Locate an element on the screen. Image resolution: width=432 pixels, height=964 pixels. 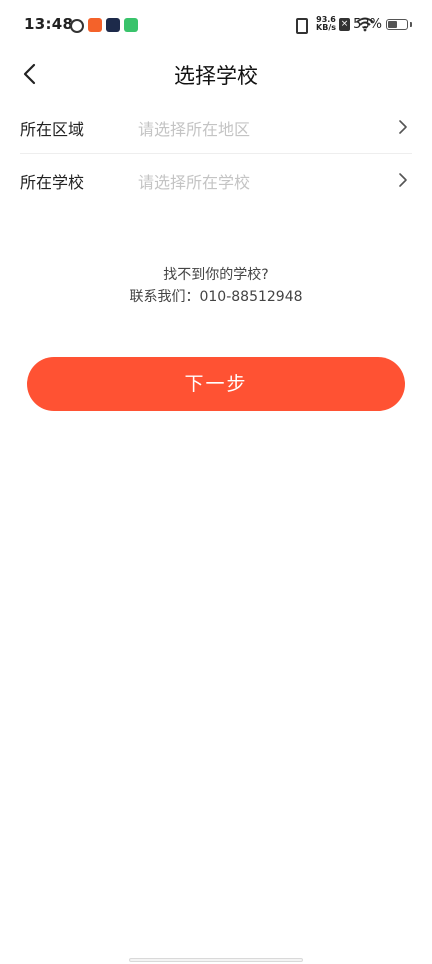
battery-fill is located at coordinates (392, 24).